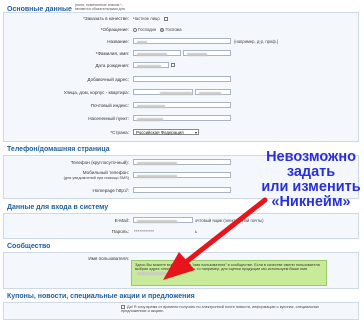 This screenshot has height=320, width=364. What do you see at coordinates (311, 179) in the screenshot?
I see `annotation-text: Невозможно задать или изменить «Никнейм»` at bounding box center [311, 179].